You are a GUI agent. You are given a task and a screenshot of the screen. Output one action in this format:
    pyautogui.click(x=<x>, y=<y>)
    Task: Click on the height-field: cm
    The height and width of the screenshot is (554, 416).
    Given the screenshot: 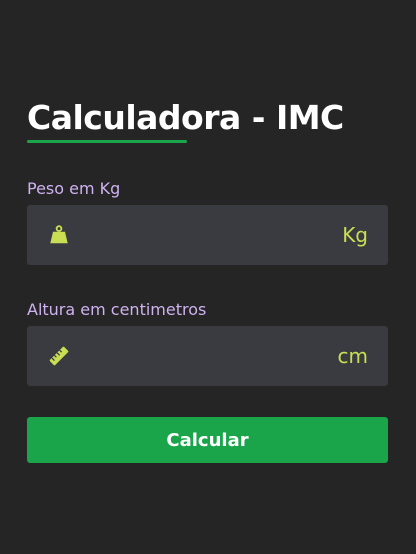 What is the action you would take?
    pyautogui.click(x=207, y=356)
    